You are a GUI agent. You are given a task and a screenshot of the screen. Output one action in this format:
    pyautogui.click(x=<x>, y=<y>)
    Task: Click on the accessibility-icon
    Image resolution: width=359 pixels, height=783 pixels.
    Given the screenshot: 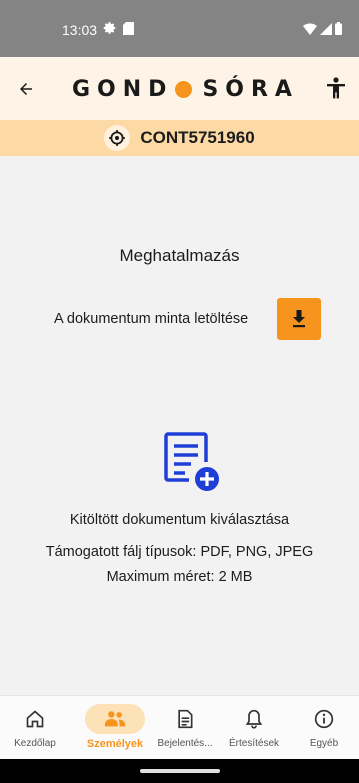 What is the action you would take?
    pyautogui.click(x=336, y=88)
    